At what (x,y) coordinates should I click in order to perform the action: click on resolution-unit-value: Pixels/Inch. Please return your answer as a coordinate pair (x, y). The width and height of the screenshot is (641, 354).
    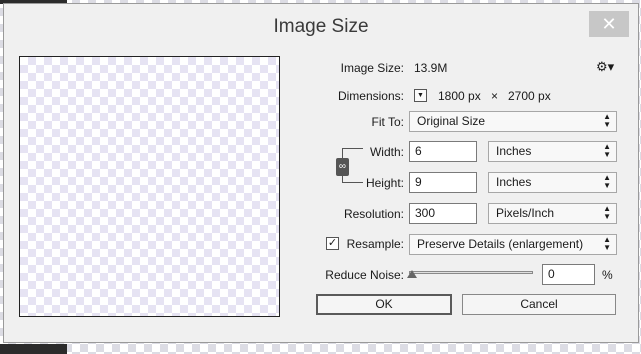
    Looking at the image, I should click on (525, 213).